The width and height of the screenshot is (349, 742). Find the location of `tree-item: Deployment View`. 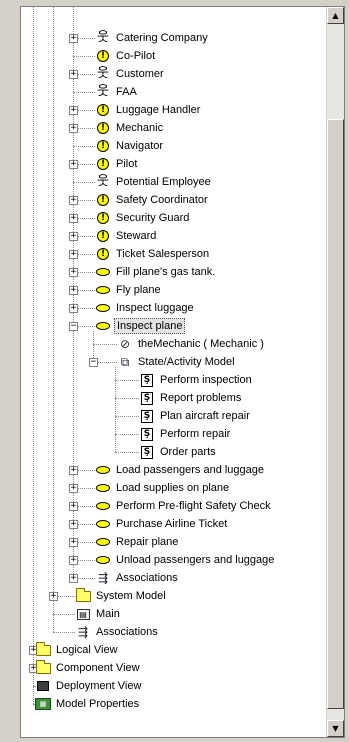

tree-item: Deployment View is located at coordinates (89, 686).